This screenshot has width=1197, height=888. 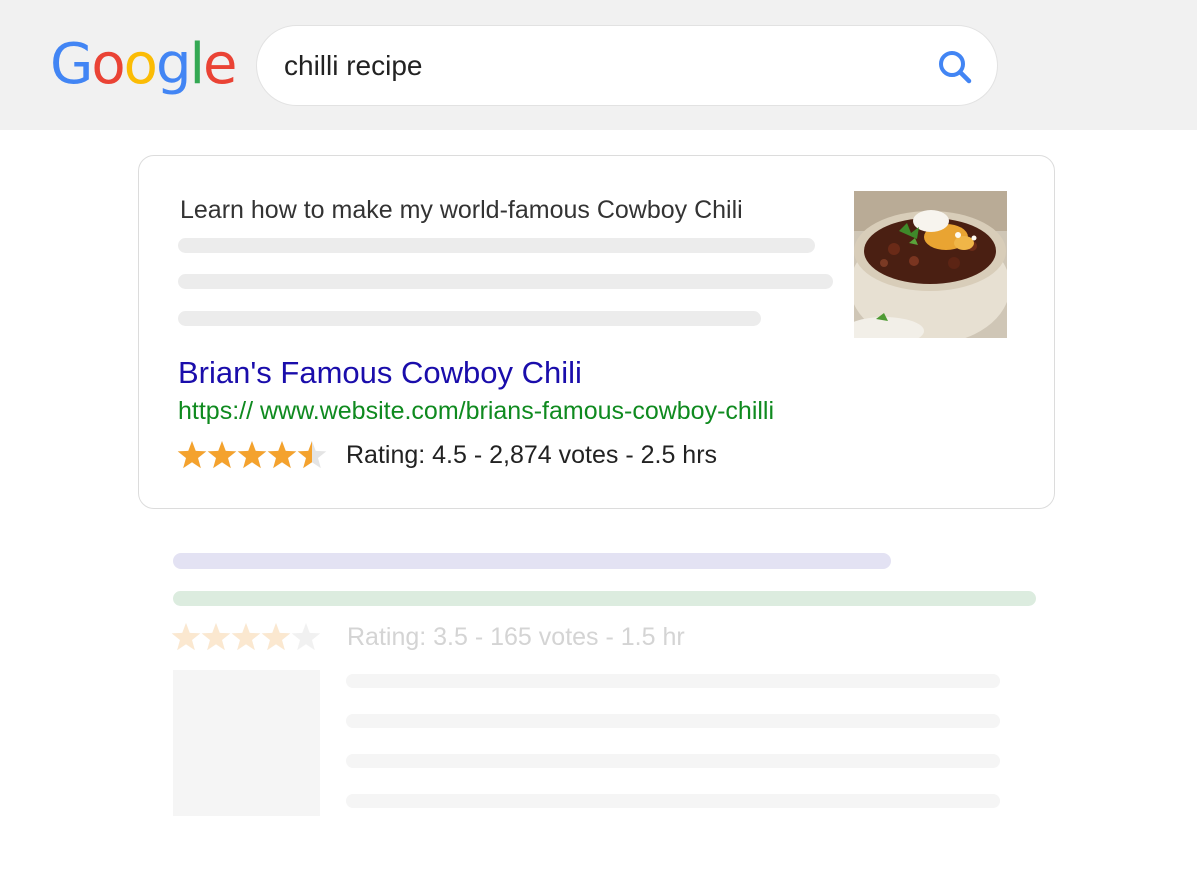 I want to click on header-bar: Google, so click(x=598, y=65).